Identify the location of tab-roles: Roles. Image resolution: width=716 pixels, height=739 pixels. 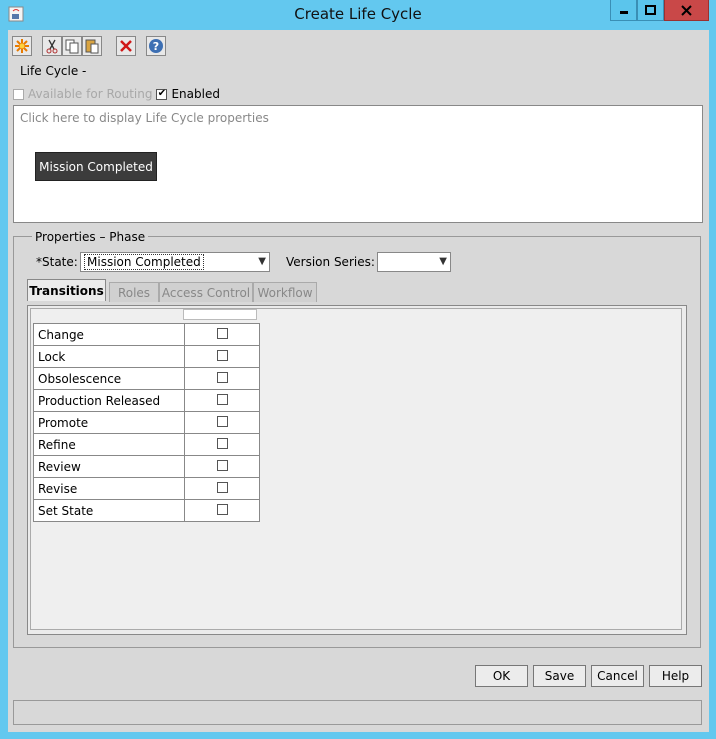
(134, 292).